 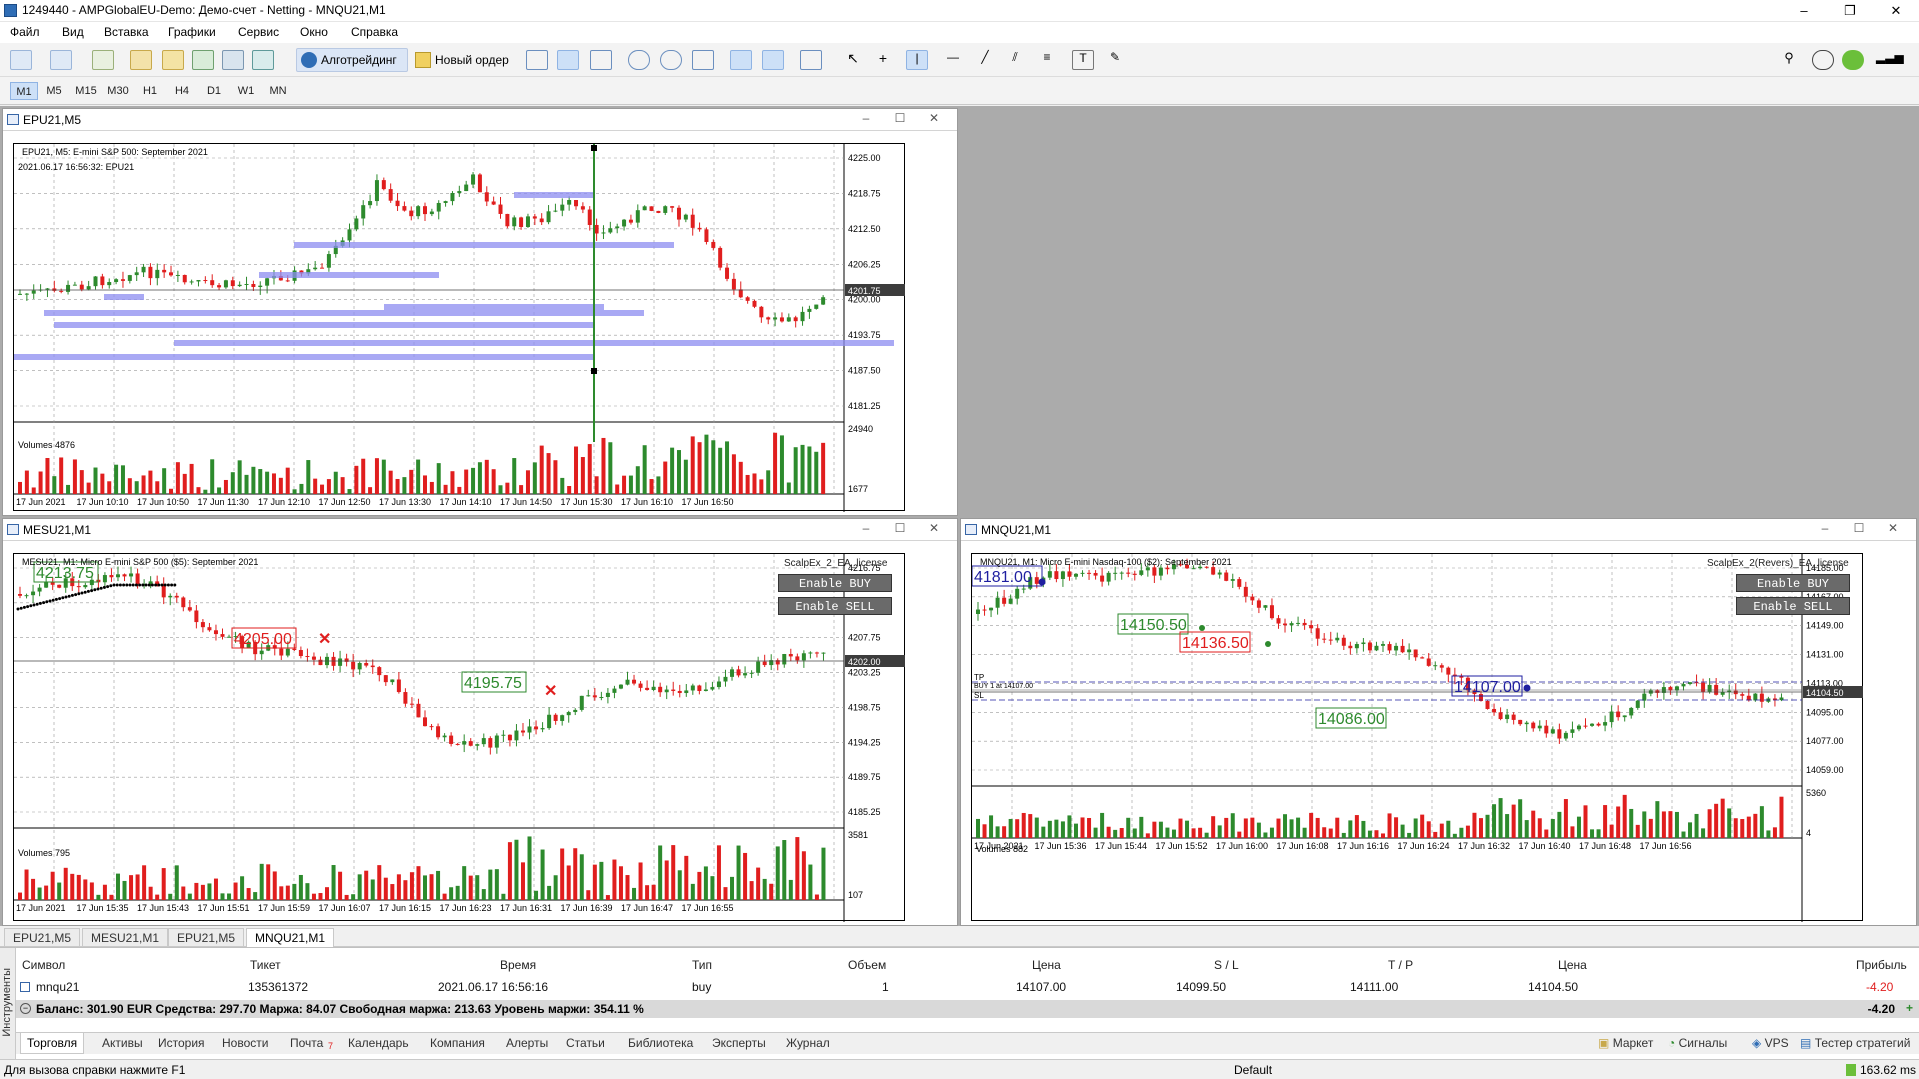 I want to click on tab-trade: Торговля, so click(x=52, y=1043).